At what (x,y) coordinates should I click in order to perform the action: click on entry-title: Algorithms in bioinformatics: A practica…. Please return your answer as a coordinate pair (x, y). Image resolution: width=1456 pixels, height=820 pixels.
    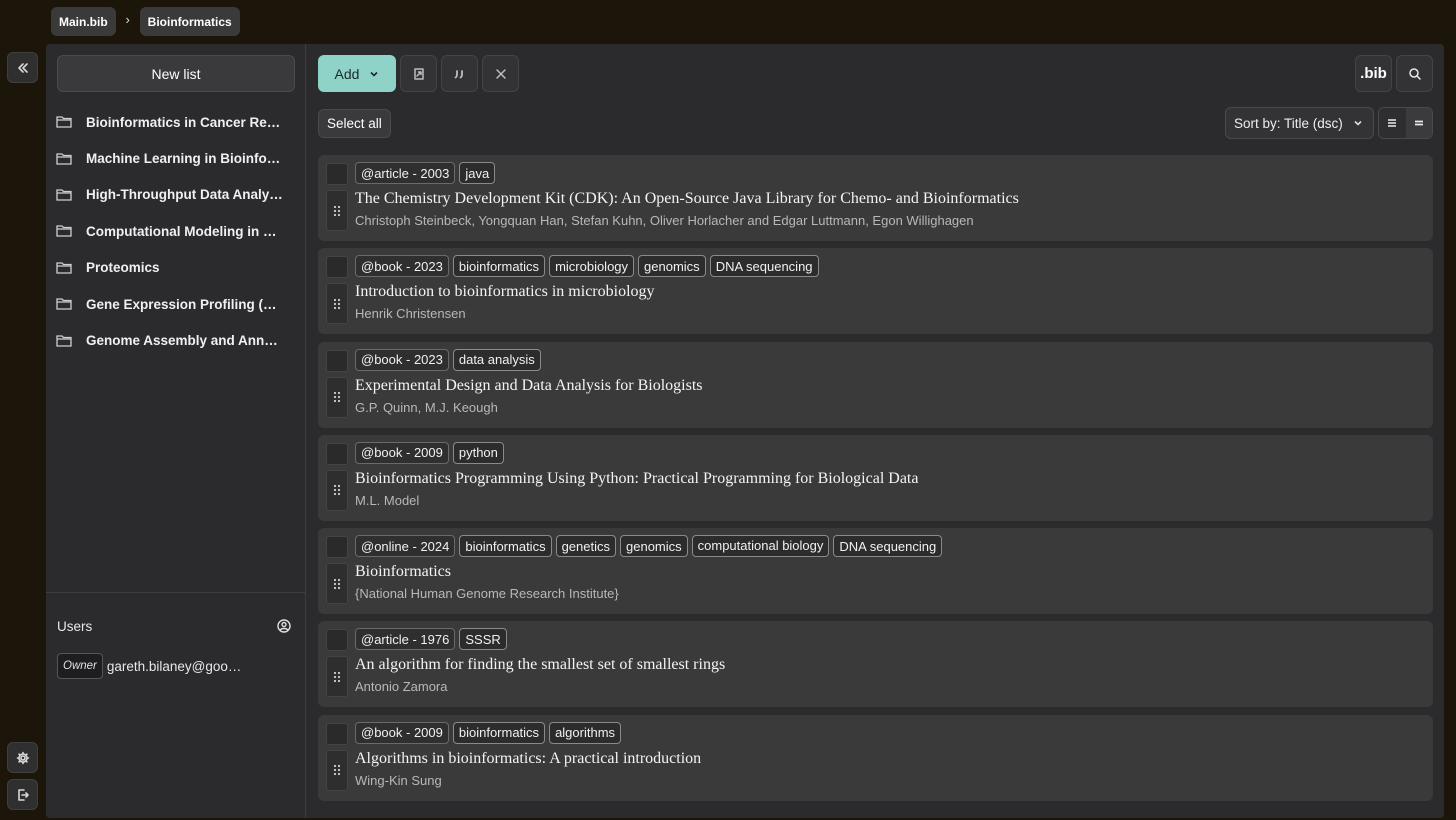
    Looking at the image, I should click on (528, 759).